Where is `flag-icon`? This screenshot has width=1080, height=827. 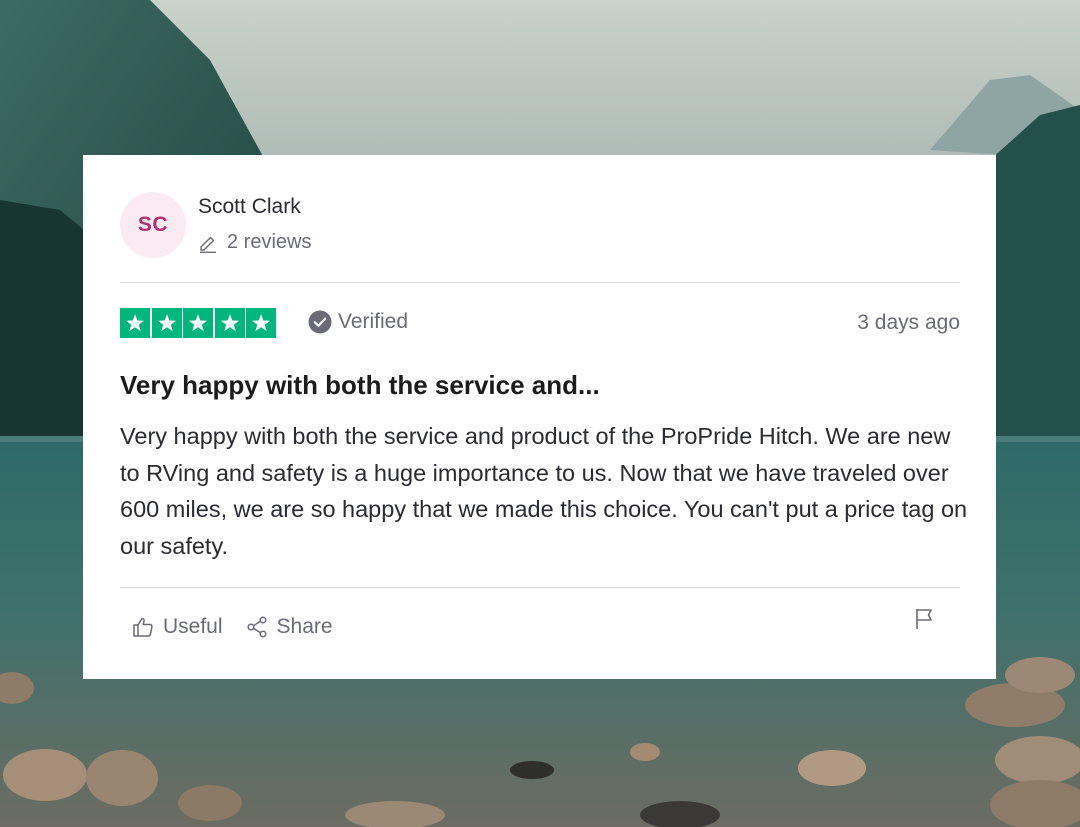 flag-icon is located at coordinates (924, 619).